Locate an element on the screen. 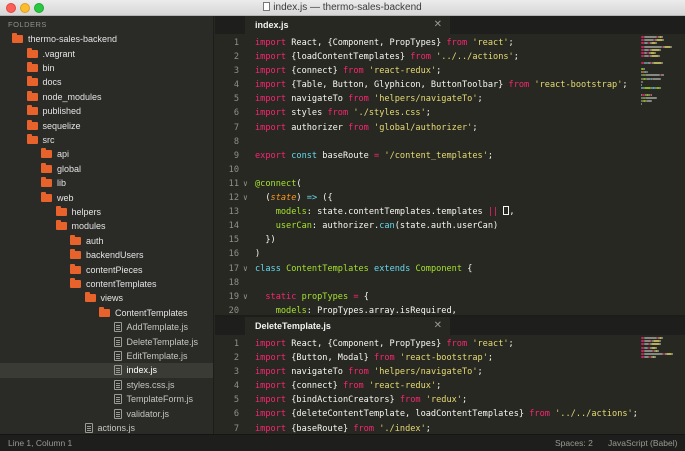 Image resolution: width=685 pixels, height=451 pixels. code-line: 3 import {connect} from 'react-redux'; is located at coordinates (425, 71).